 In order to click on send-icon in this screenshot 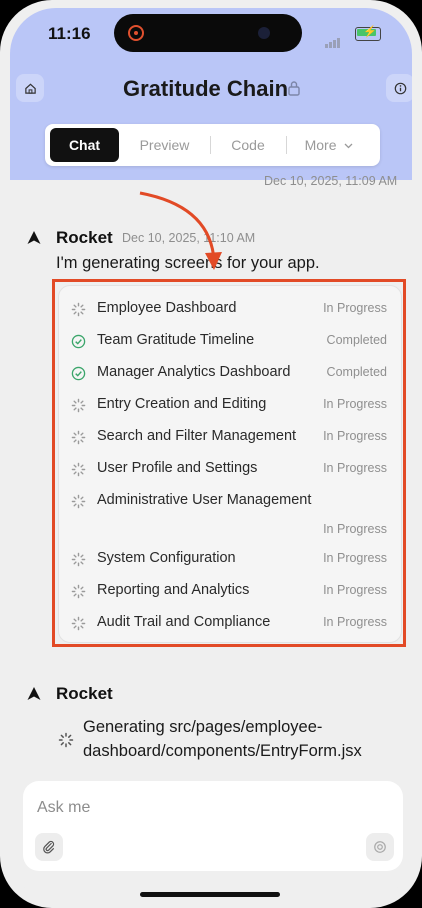, I will do `click(380, 847)`.